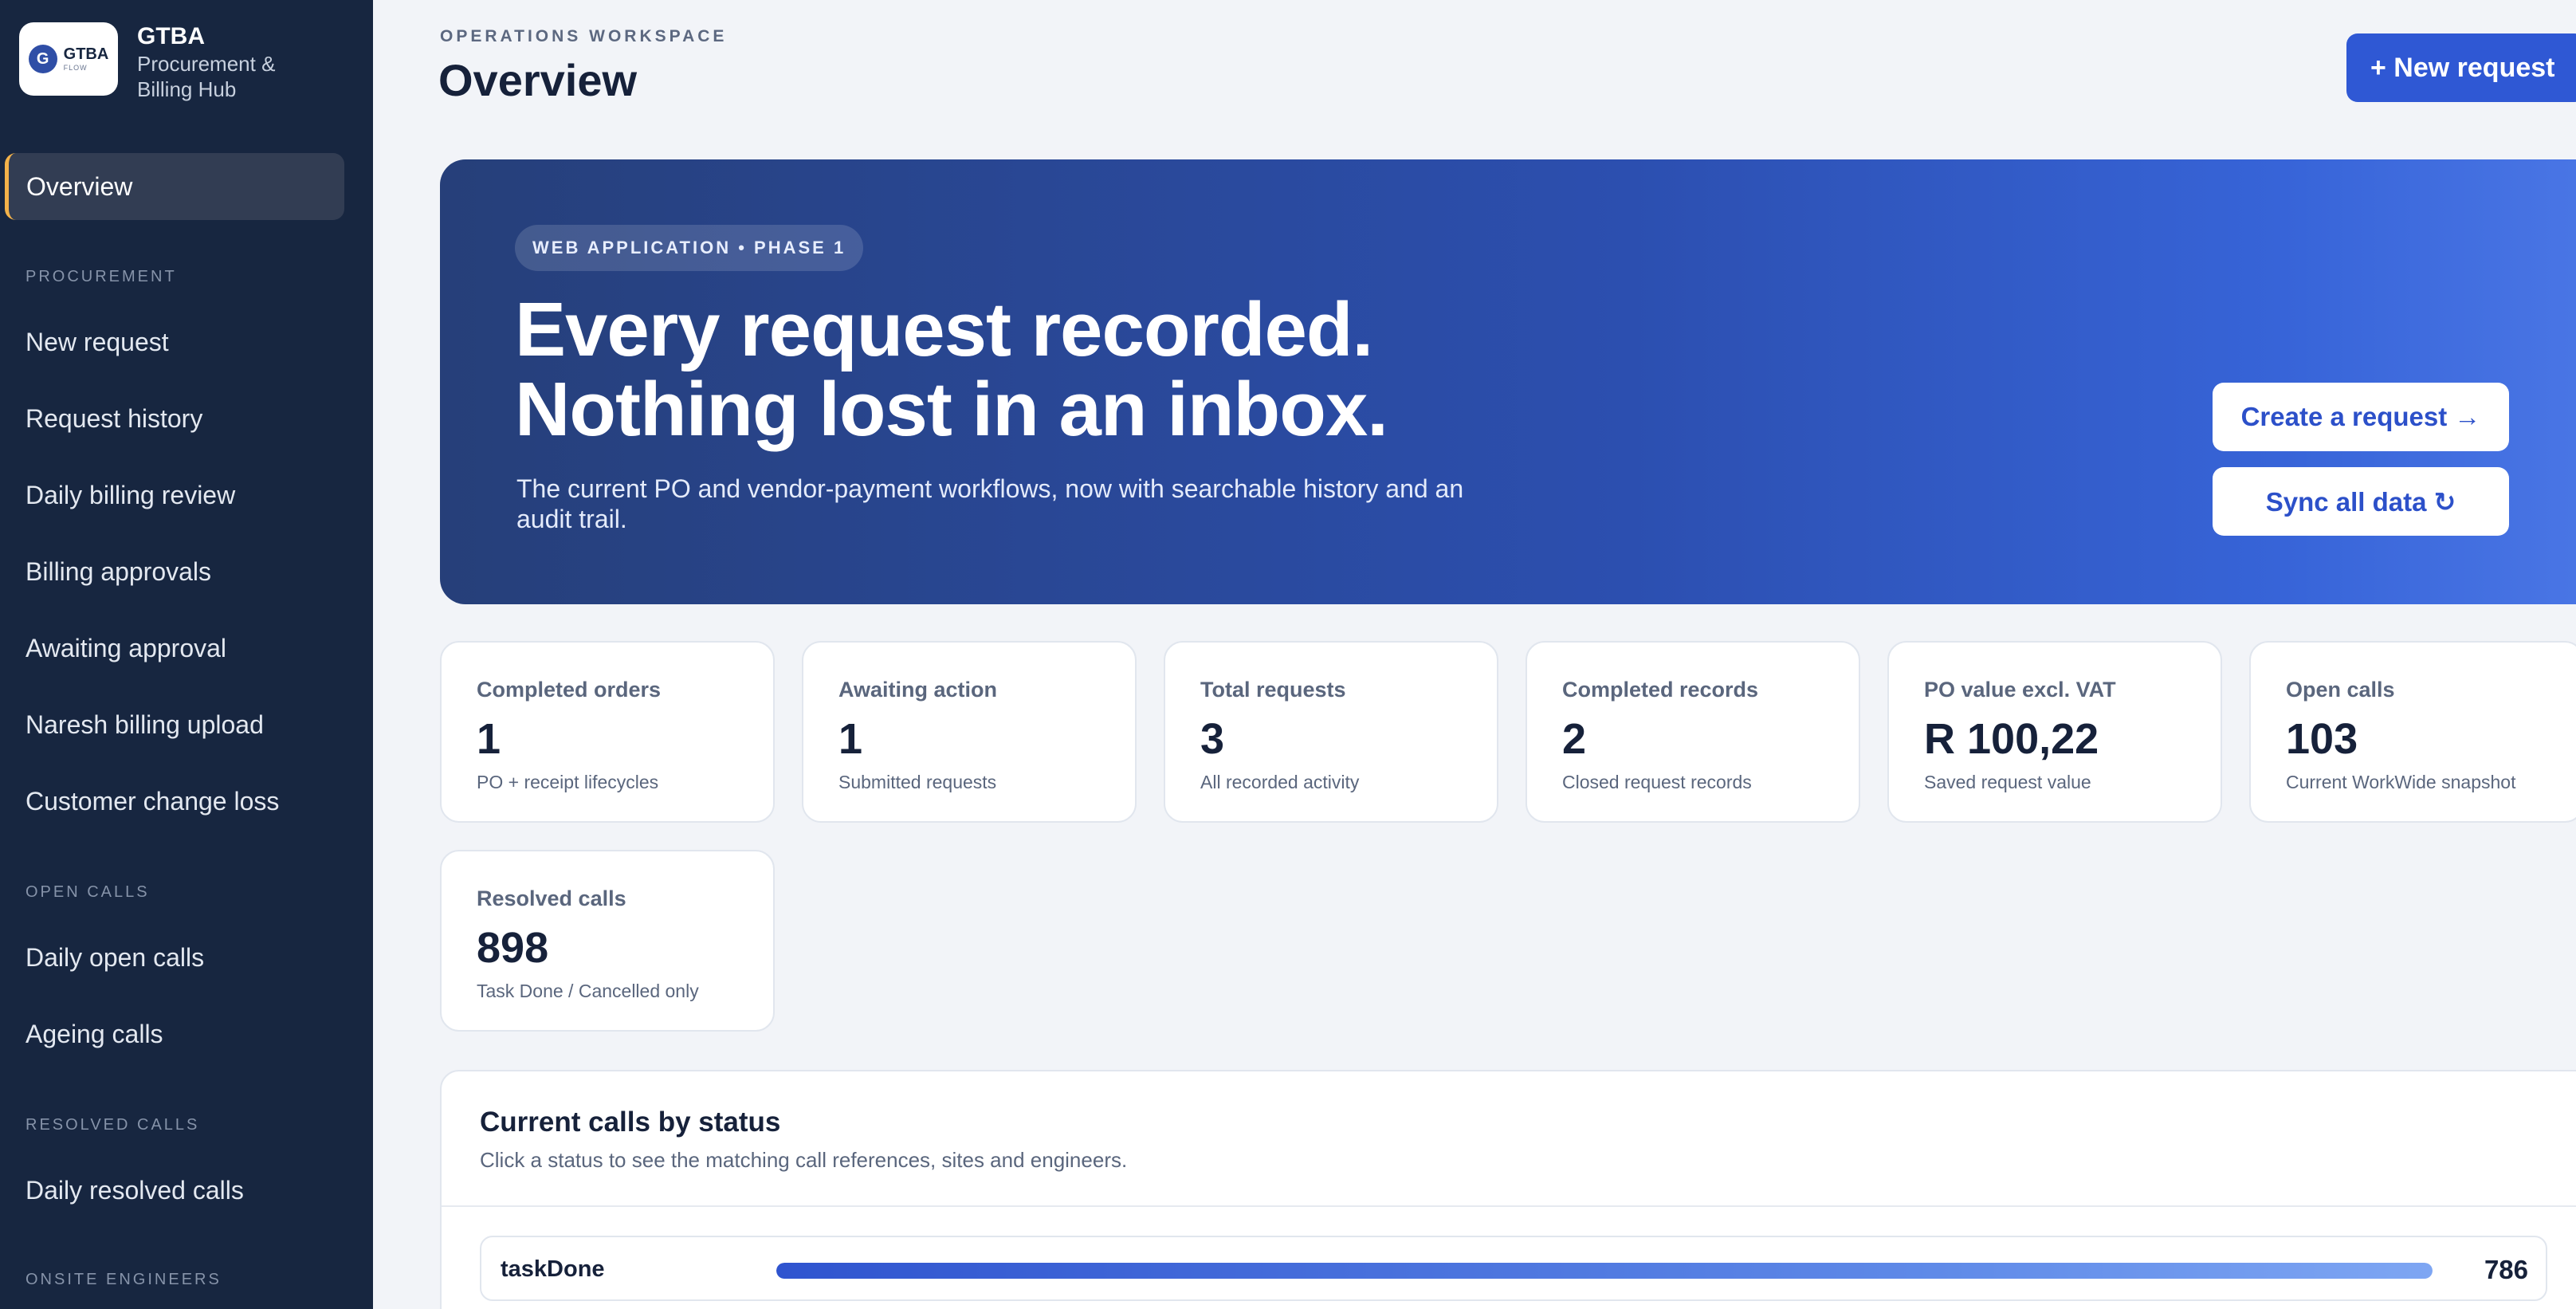 The image size is (2576, 1309). I want to click on sidebar-section-open-calls: OPEN CALLS, so click(88, 892).